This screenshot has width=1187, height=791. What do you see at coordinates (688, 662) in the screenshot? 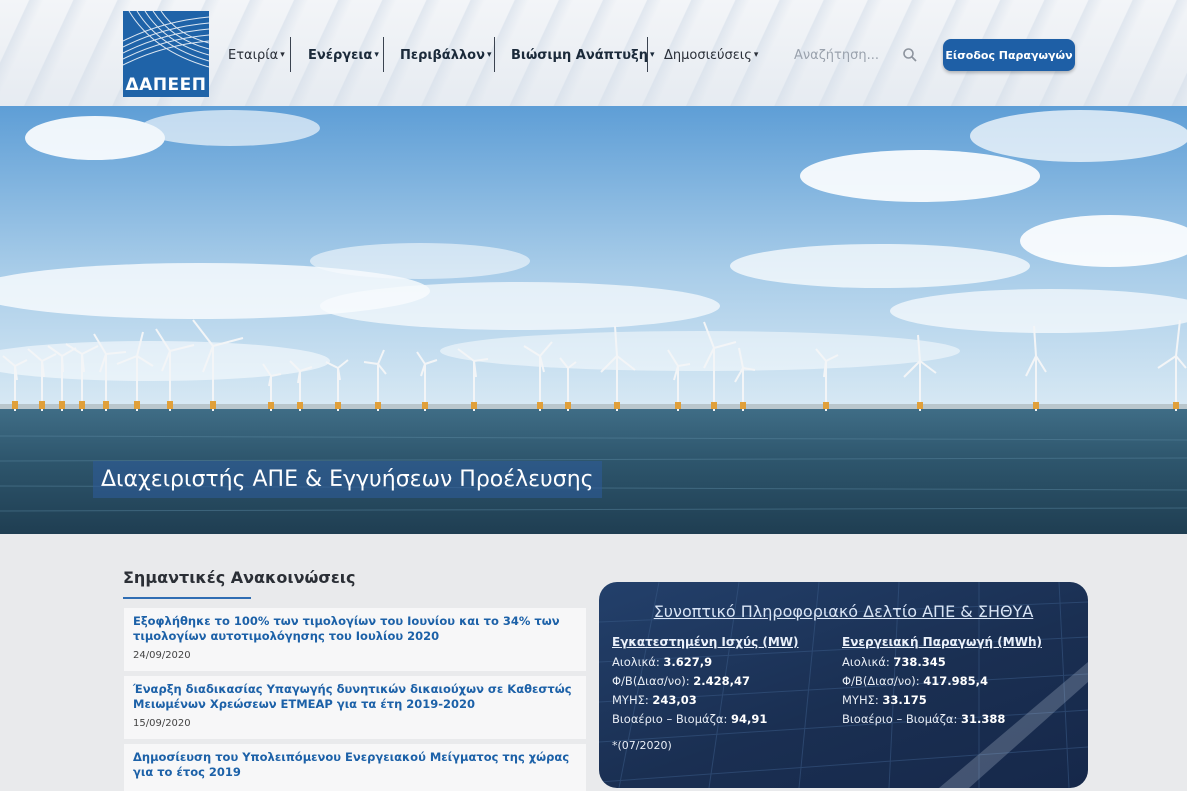
I see `row-value: 3.627,9` at bounding box center [688, 662].